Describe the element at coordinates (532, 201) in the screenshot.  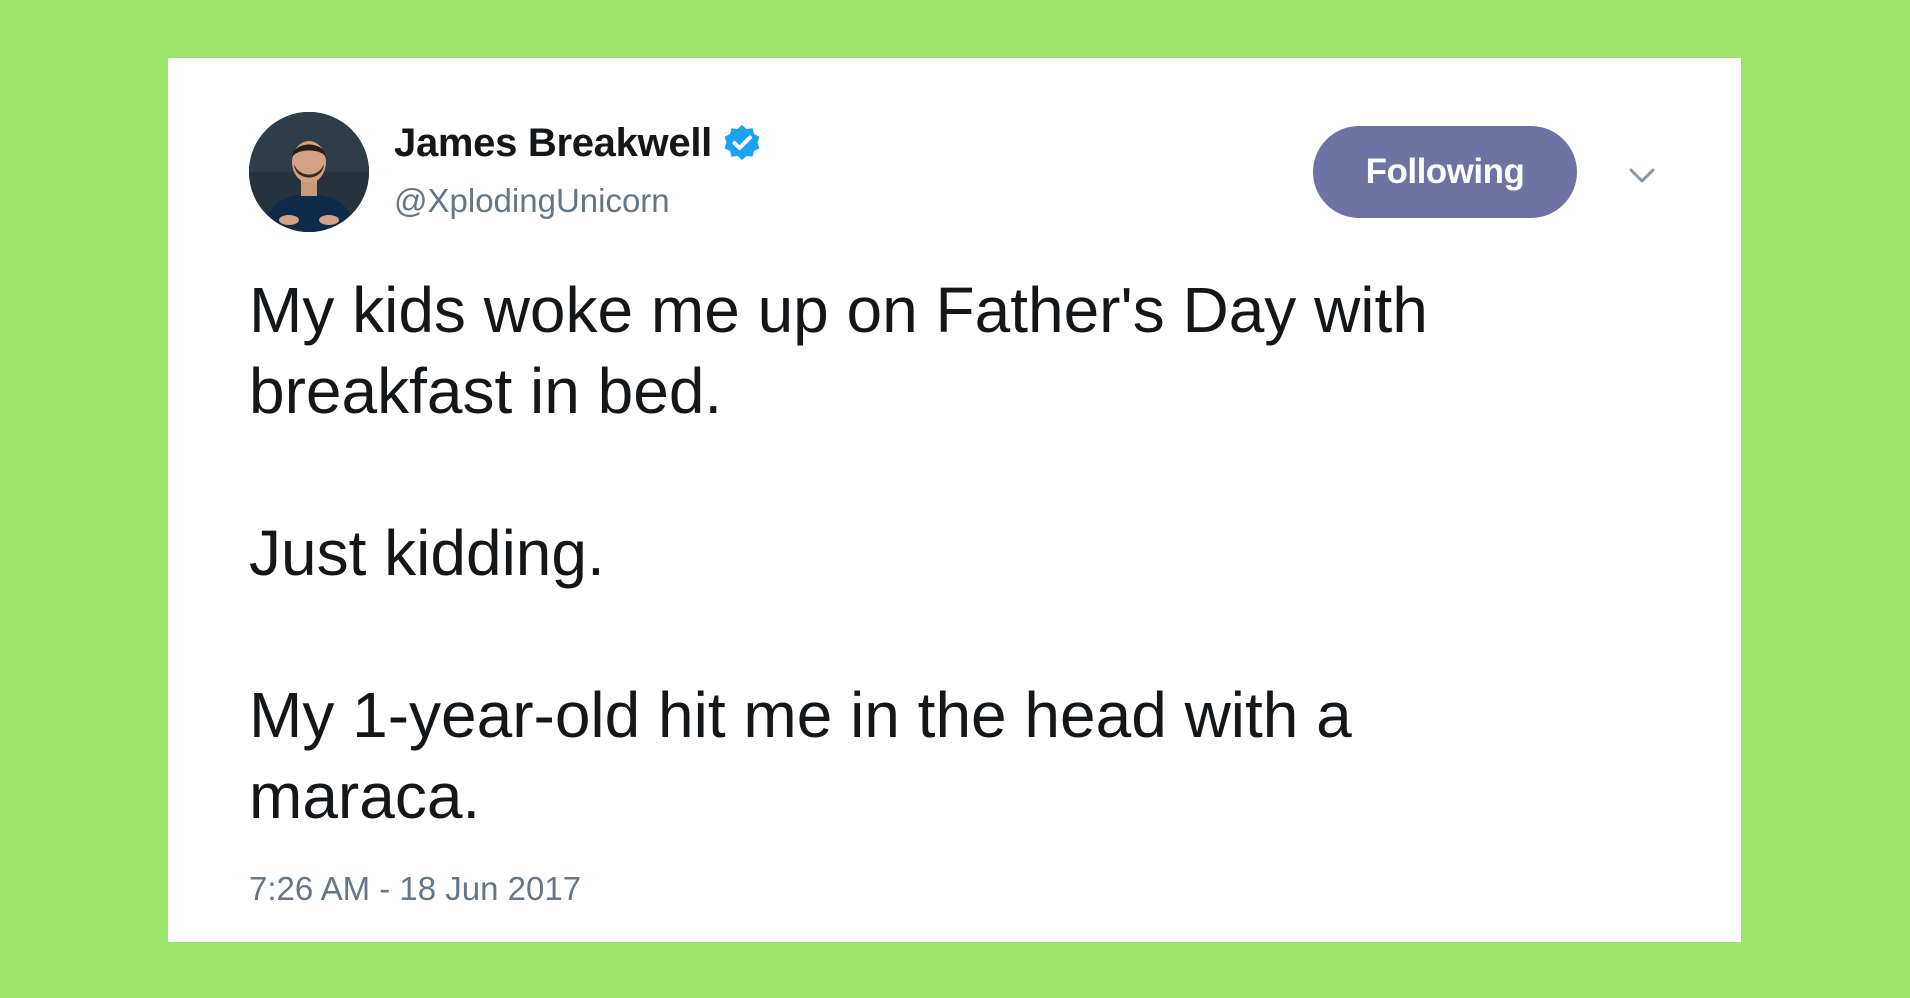
I see `author-handle: @XplodingUnicorn` at that location.